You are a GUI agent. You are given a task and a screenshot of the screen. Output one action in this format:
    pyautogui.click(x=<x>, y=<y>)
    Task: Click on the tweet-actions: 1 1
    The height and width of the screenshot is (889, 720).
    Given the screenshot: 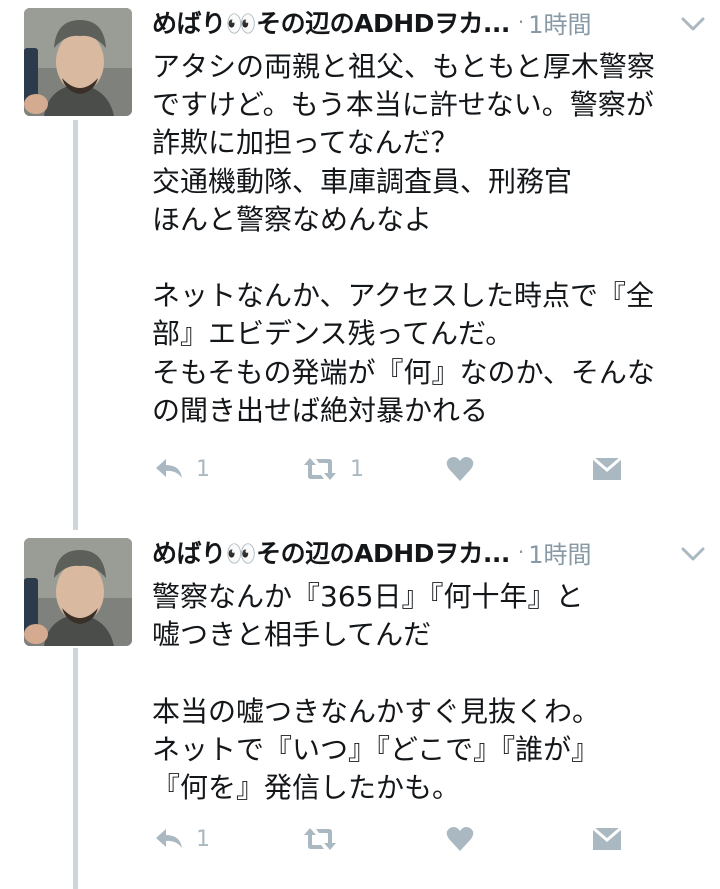 What is the action you would take?
    pyautogui.click(x=392, y=474)
    